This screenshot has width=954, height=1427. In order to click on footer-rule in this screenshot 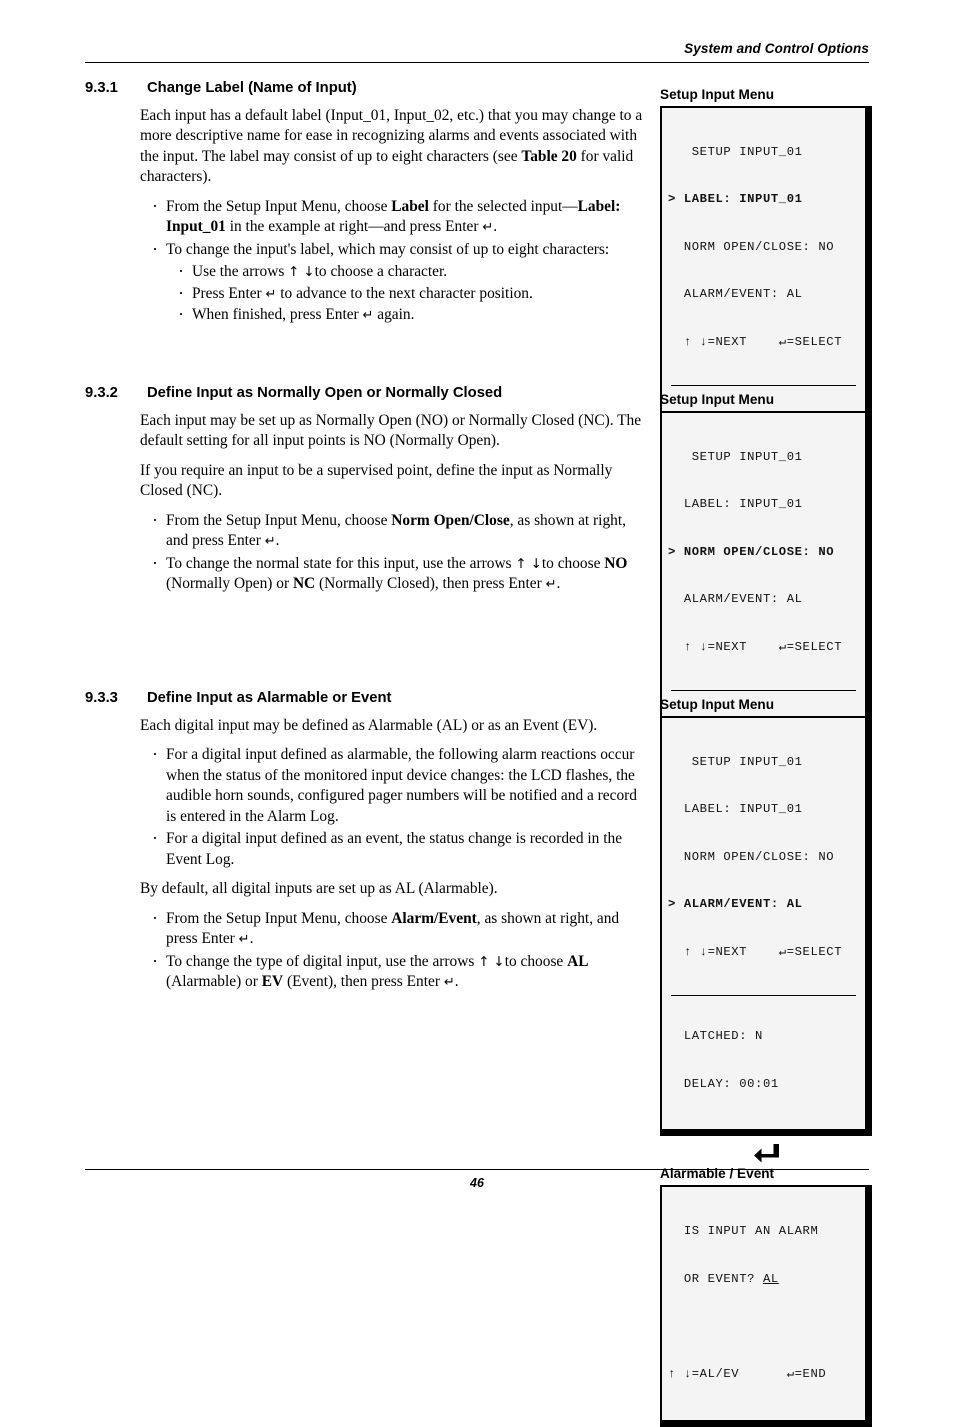, I will do `click(477, 1169)`.